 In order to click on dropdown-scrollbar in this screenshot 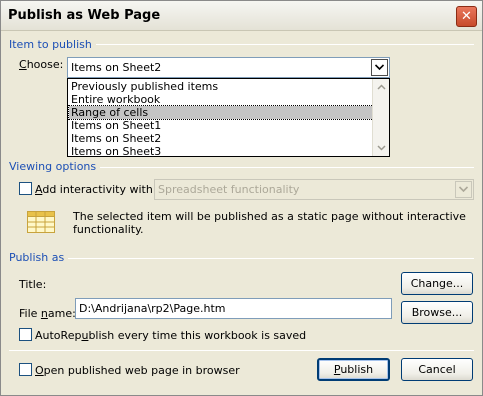, I will do `click(380, 117)`.